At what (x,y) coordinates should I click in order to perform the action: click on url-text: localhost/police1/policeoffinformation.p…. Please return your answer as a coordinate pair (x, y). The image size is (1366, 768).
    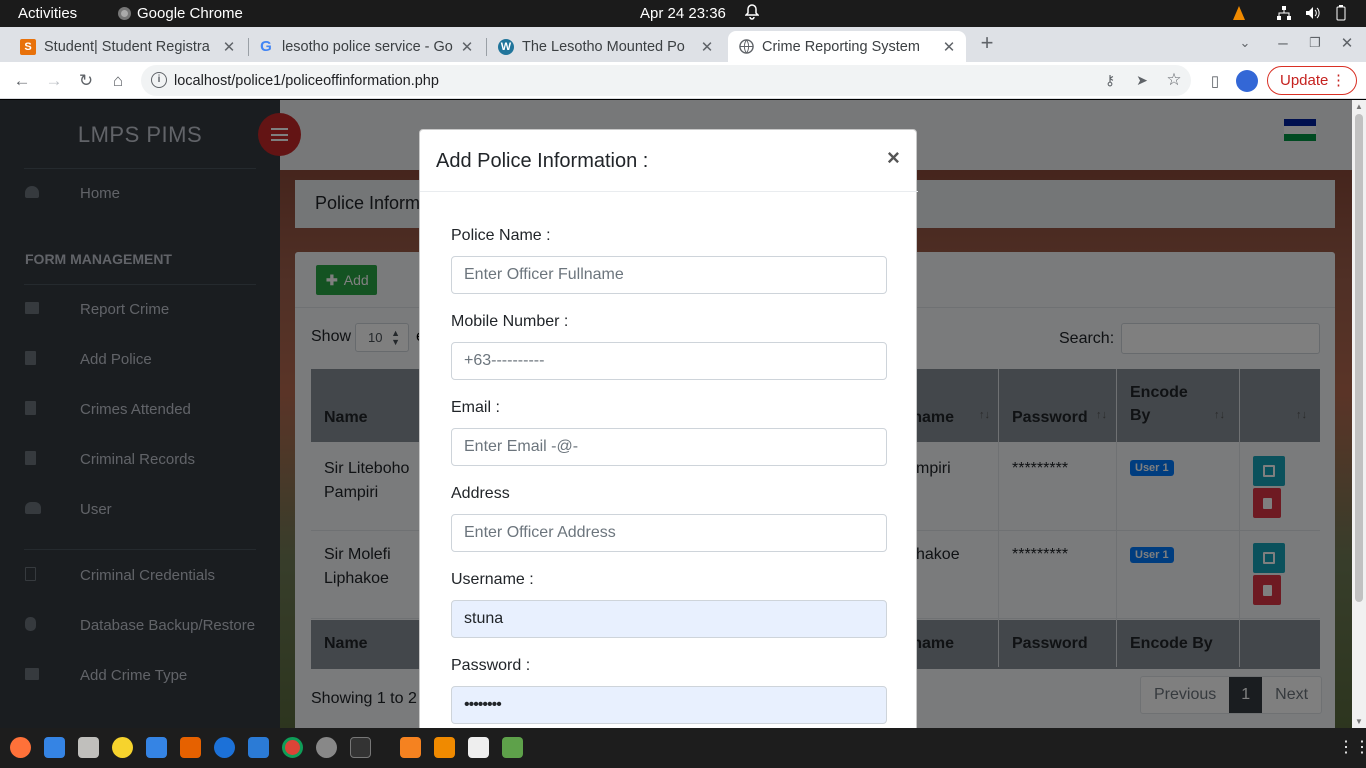
    Looking at the image, I should click on (306, 81).